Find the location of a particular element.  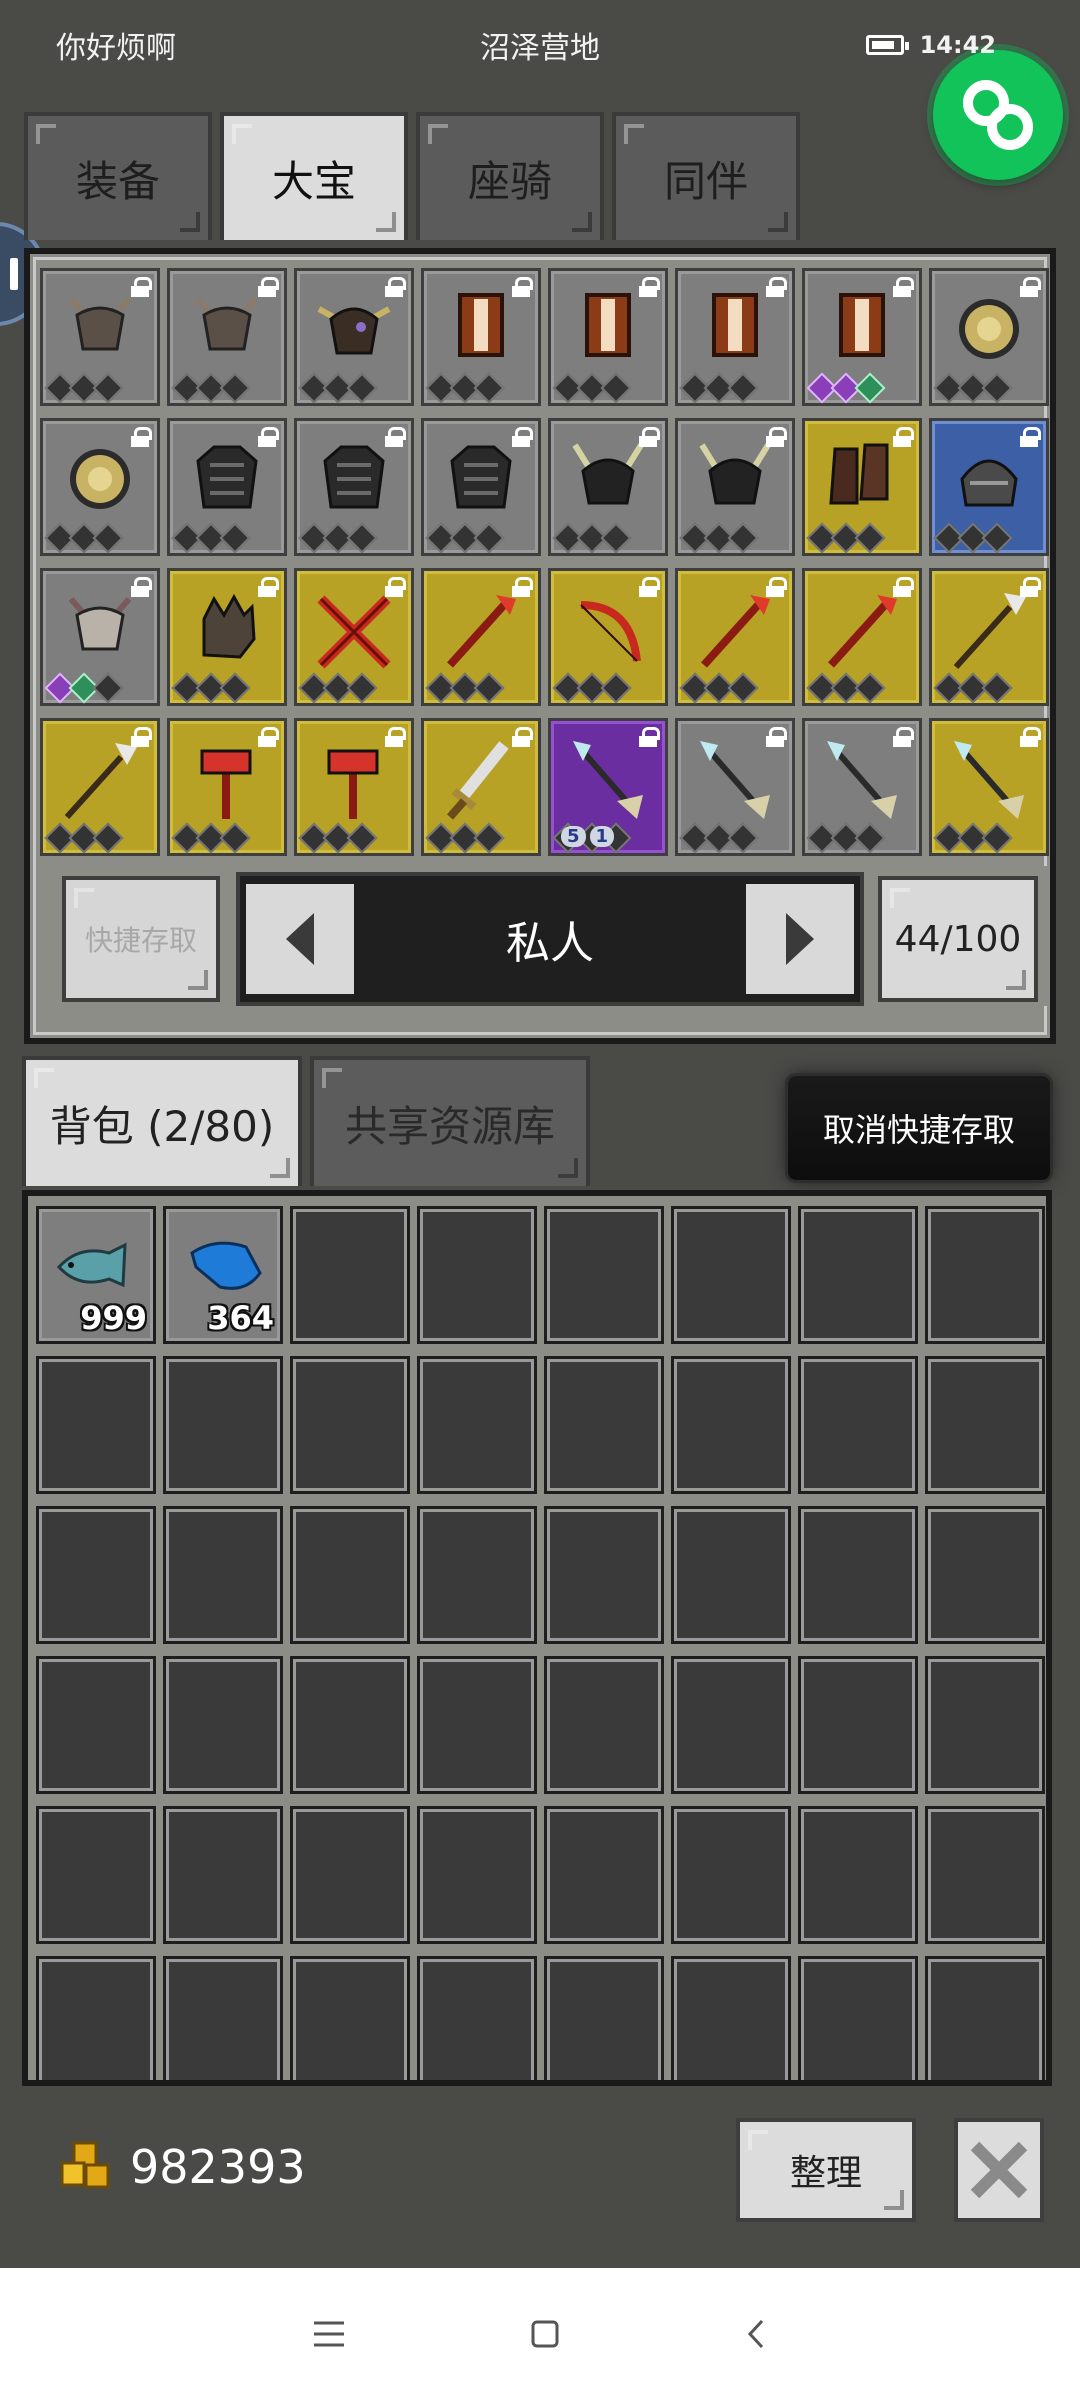

tab-treasure: 大宝 is located at coordinates (314, 176).